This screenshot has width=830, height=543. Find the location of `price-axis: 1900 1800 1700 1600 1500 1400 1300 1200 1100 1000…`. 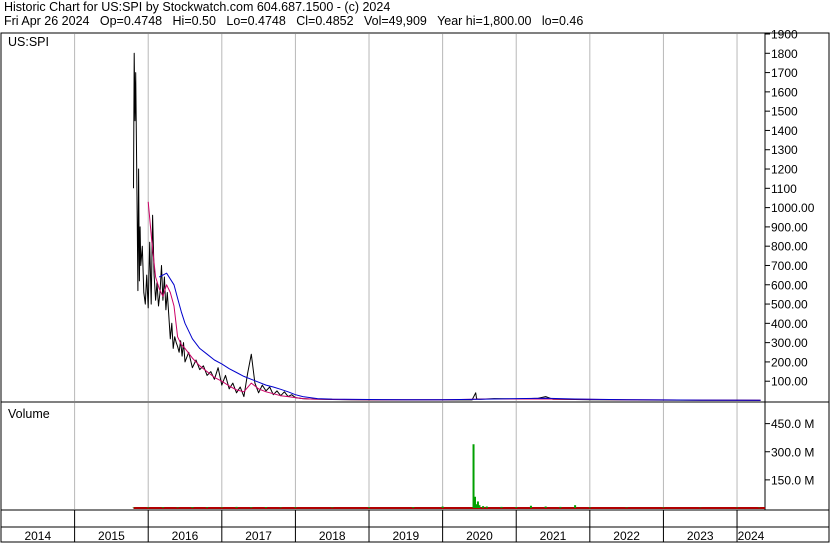

price-axis: 1900 1800 1700 1600 1500 1400 1300 1200 1100 1000… is located at coordinates (790, 208).